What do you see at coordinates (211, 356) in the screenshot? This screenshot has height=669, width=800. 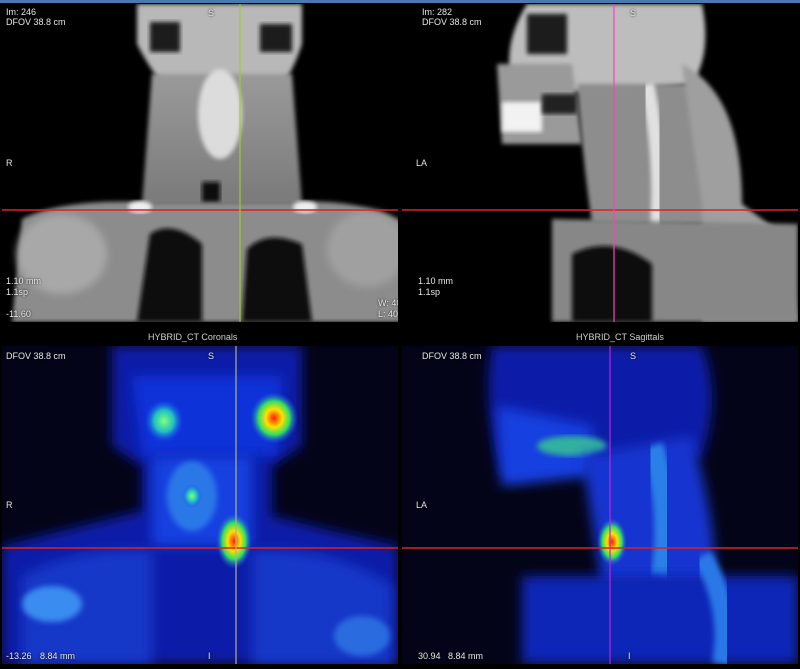 I see `pet-coronal-orient-top: S` at bounding box center [211, 356].